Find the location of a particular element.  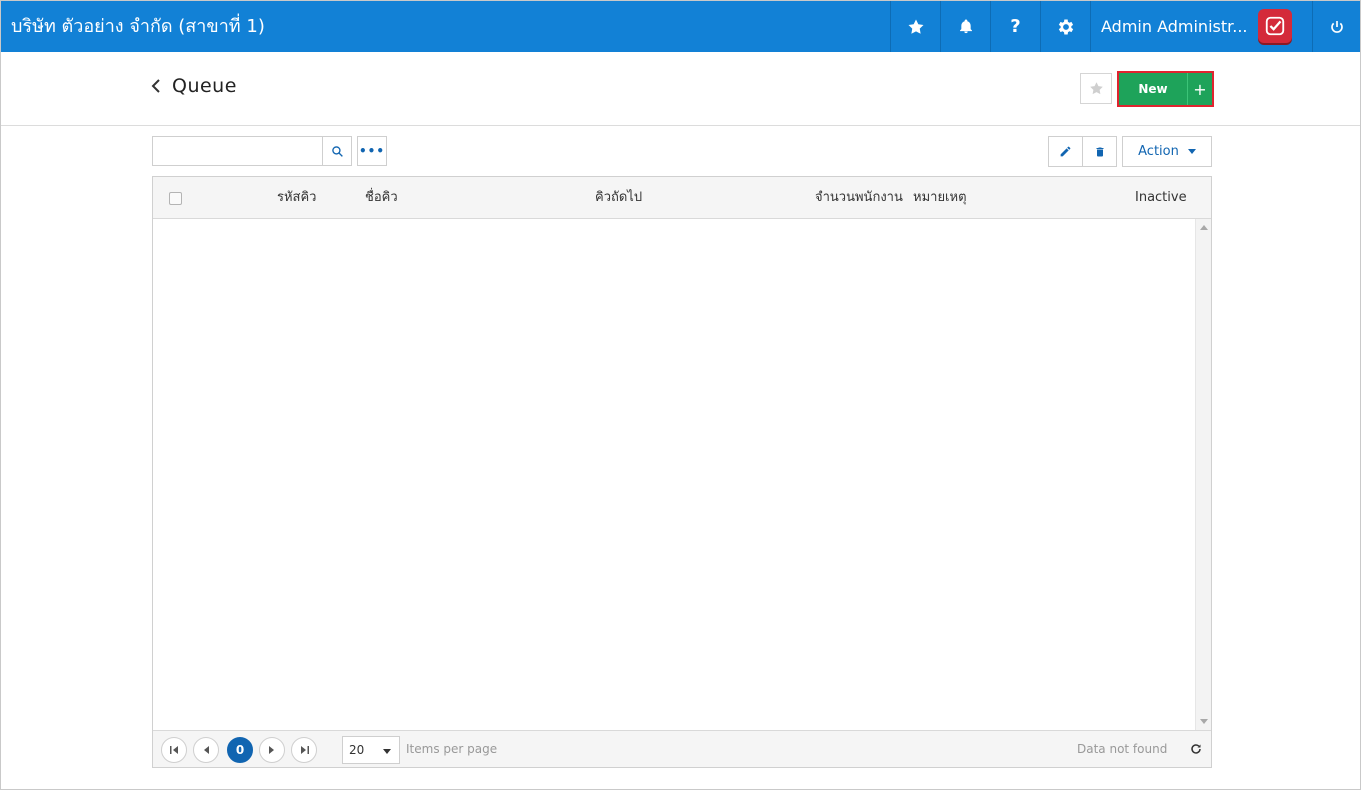

refresh-icon is located at coordinates (1196, 749).